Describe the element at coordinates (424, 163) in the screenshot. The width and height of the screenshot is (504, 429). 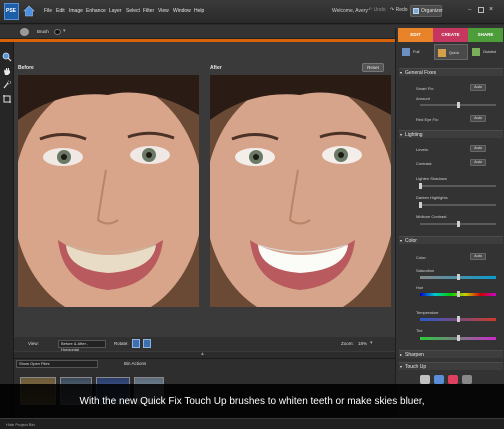
I see `contrast-label: Contrast:` at that location.